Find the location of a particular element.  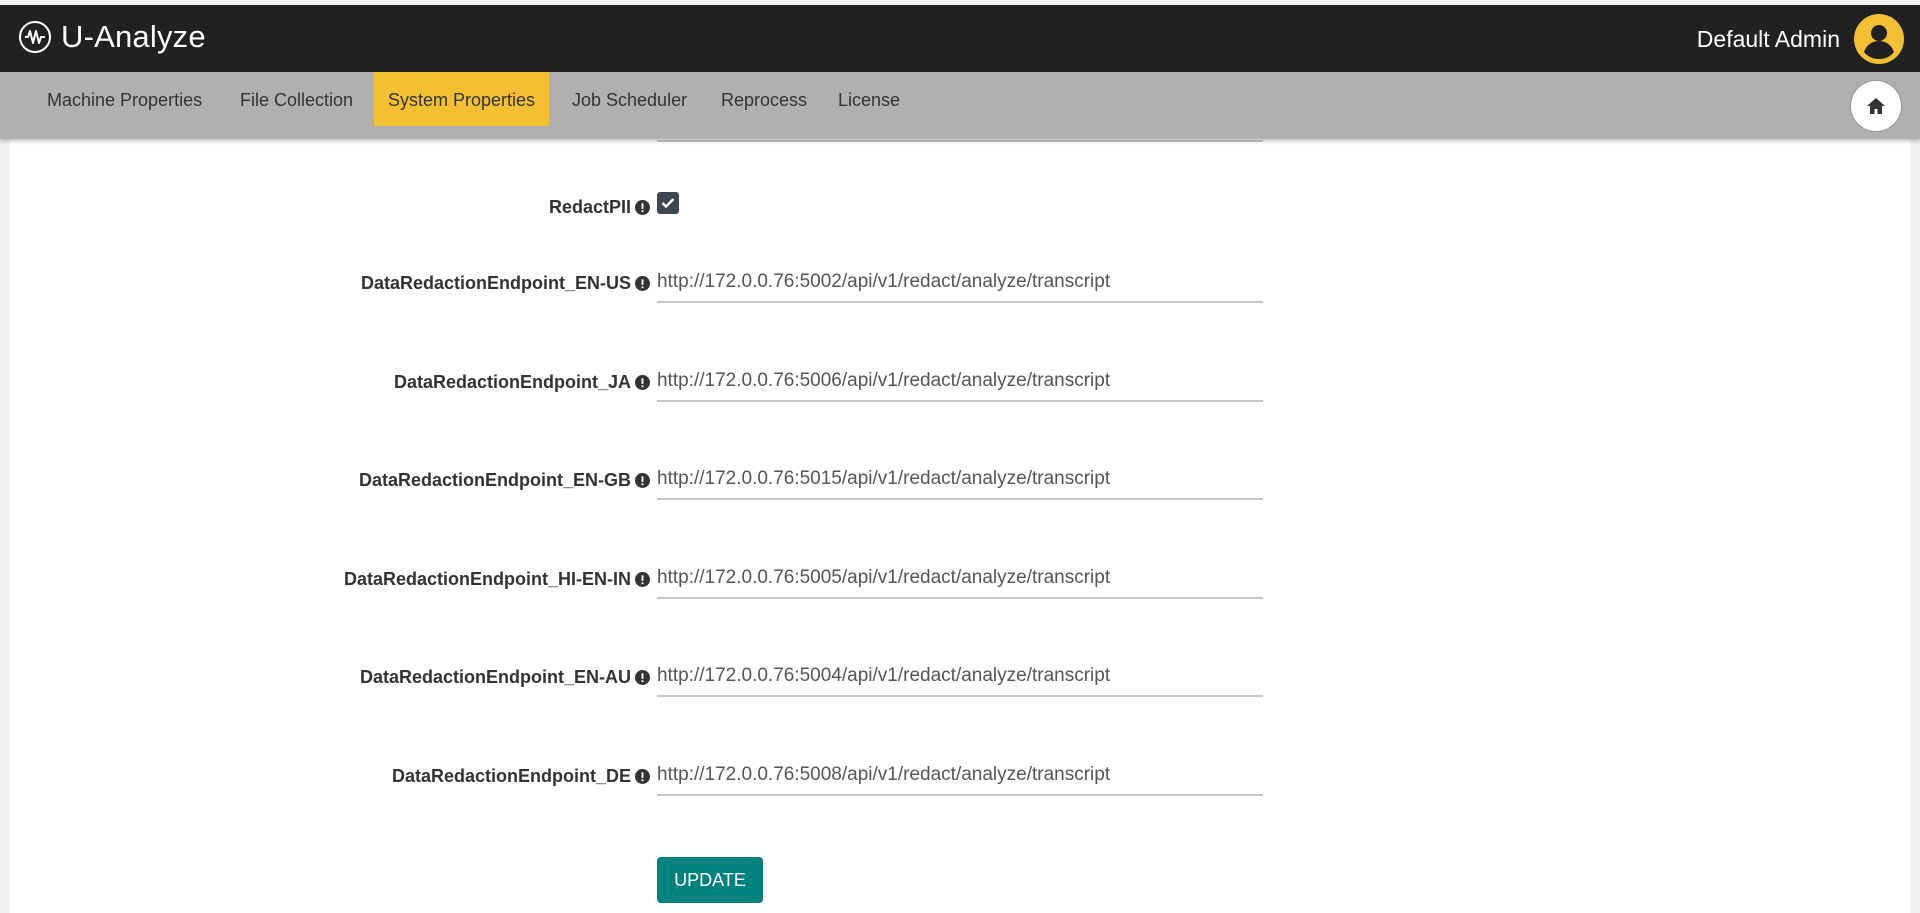

tab-system-properties: System Properties is located at coordinates (462, 99).